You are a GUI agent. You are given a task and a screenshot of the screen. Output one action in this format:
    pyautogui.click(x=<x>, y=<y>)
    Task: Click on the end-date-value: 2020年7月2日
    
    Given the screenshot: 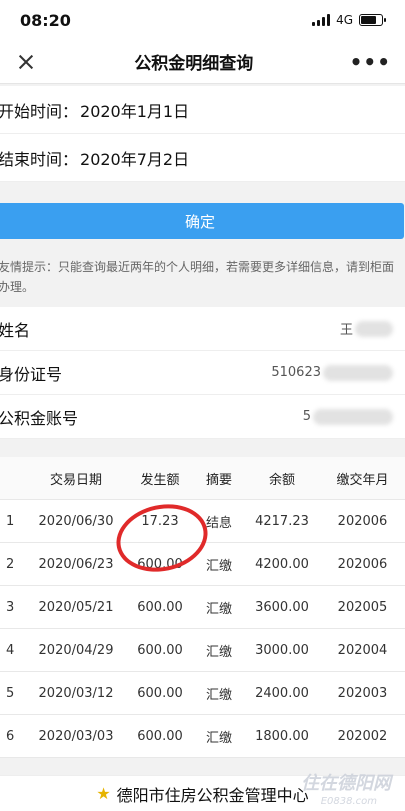 What is the action you would take?
    pyautogui.click(x=134, y=158)
    